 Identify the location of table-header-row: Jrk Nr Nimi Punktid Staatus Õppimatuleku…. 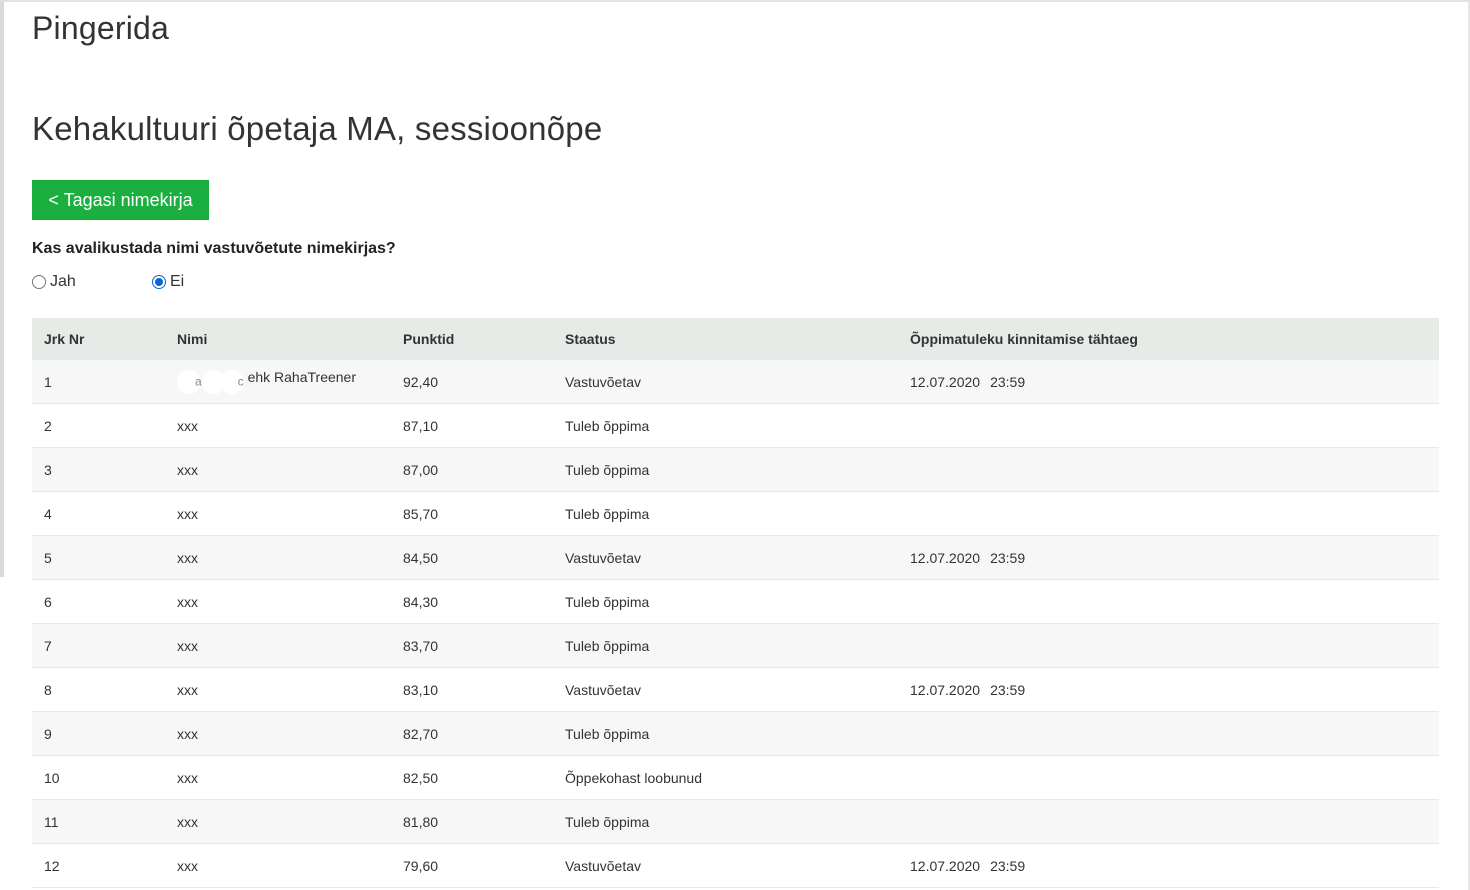
(735, 339).